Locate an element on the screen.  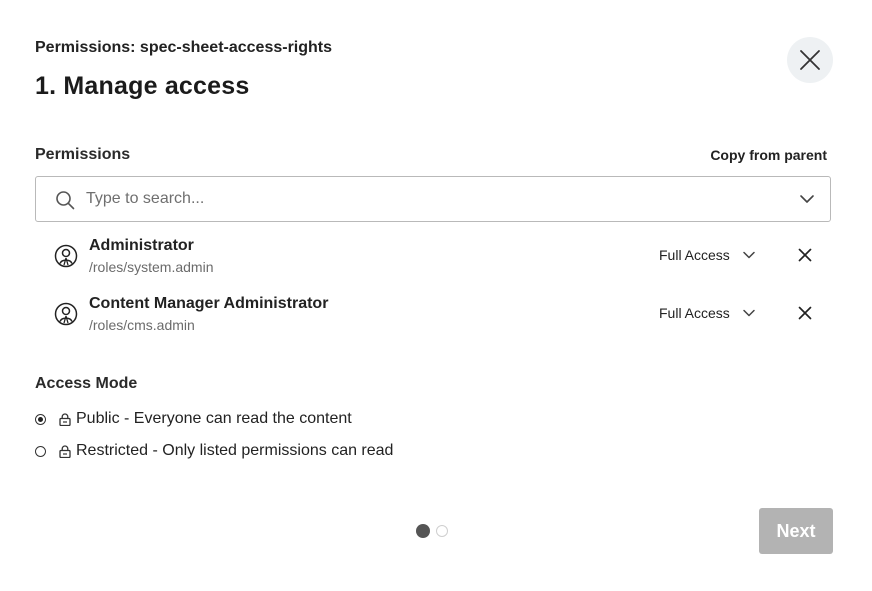
next-button: Next is located at coordinates (796, 531).